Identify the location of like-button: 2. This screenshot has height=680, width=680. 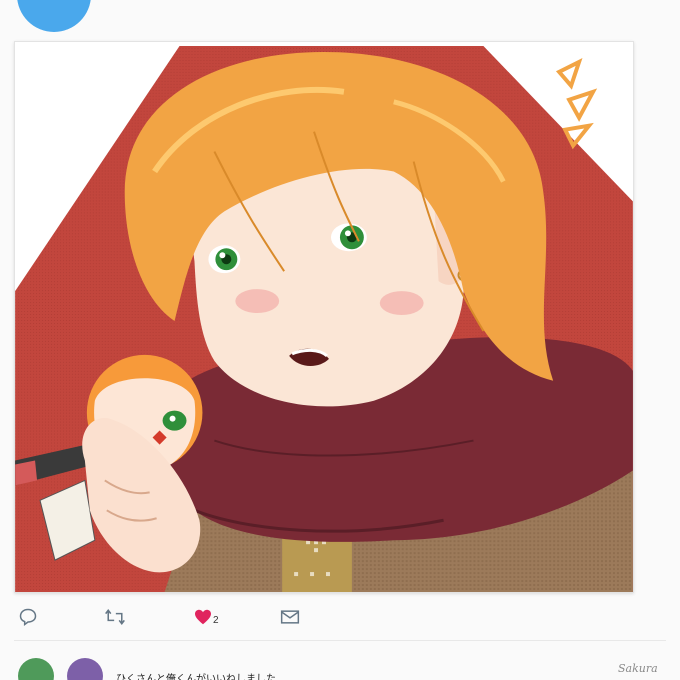
(214, 617).